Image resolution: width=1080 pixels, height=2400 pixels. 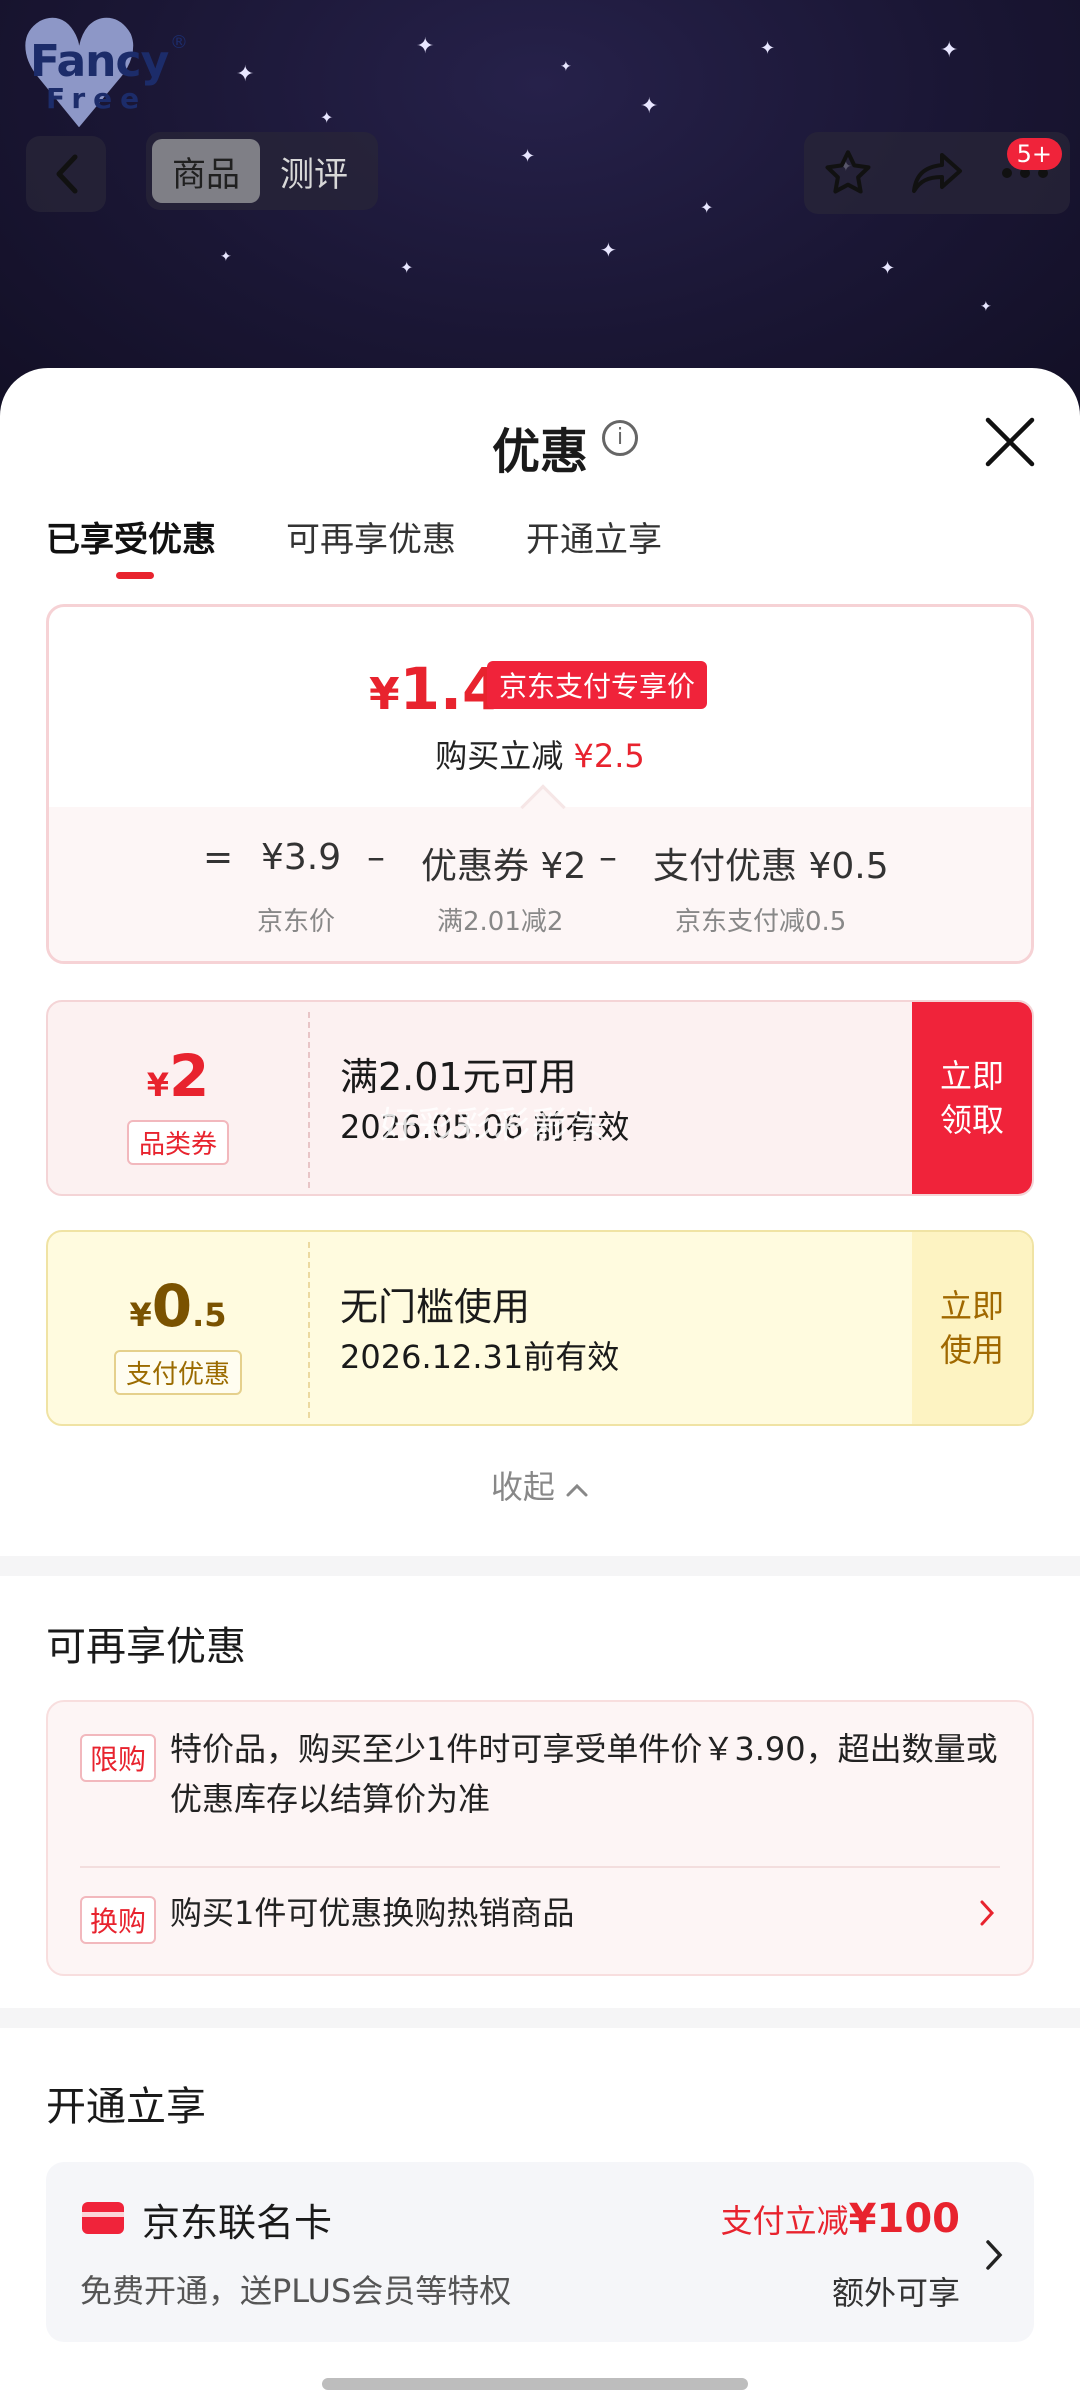 What do you see at coordinates (372, 1913) in the screenshot?
I see `exchange-offer-text: 购买1件可优惠换购热销商品` at bounding box center [372, 1913].